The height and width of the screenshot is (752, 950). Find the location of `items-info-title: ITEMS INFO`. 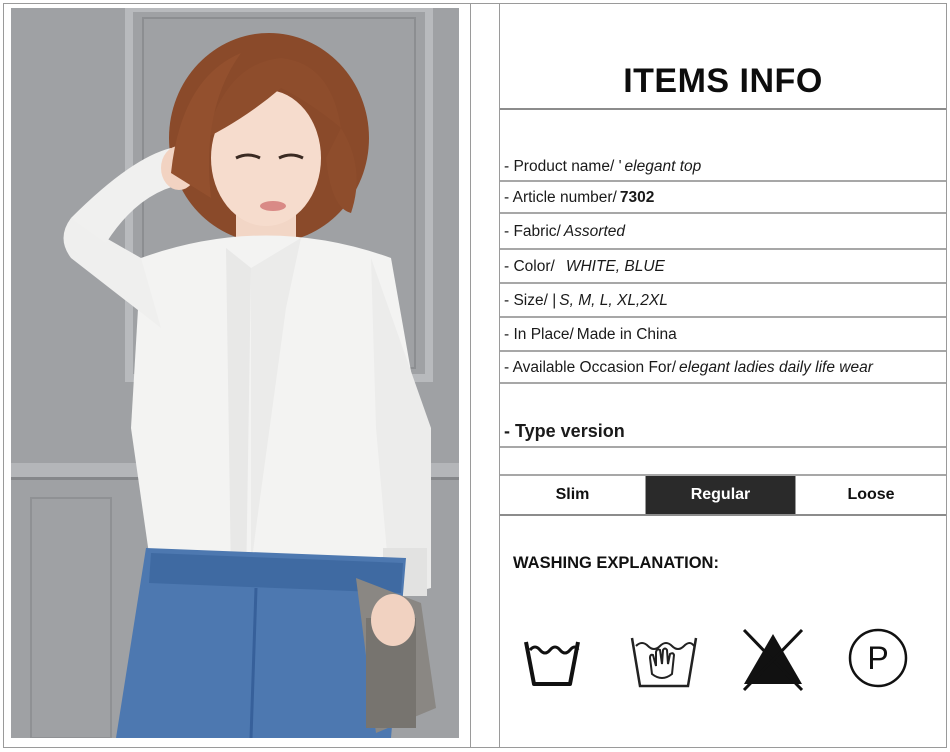

items-info-title: ITEMS INFO is located at coordinates (723, 57).